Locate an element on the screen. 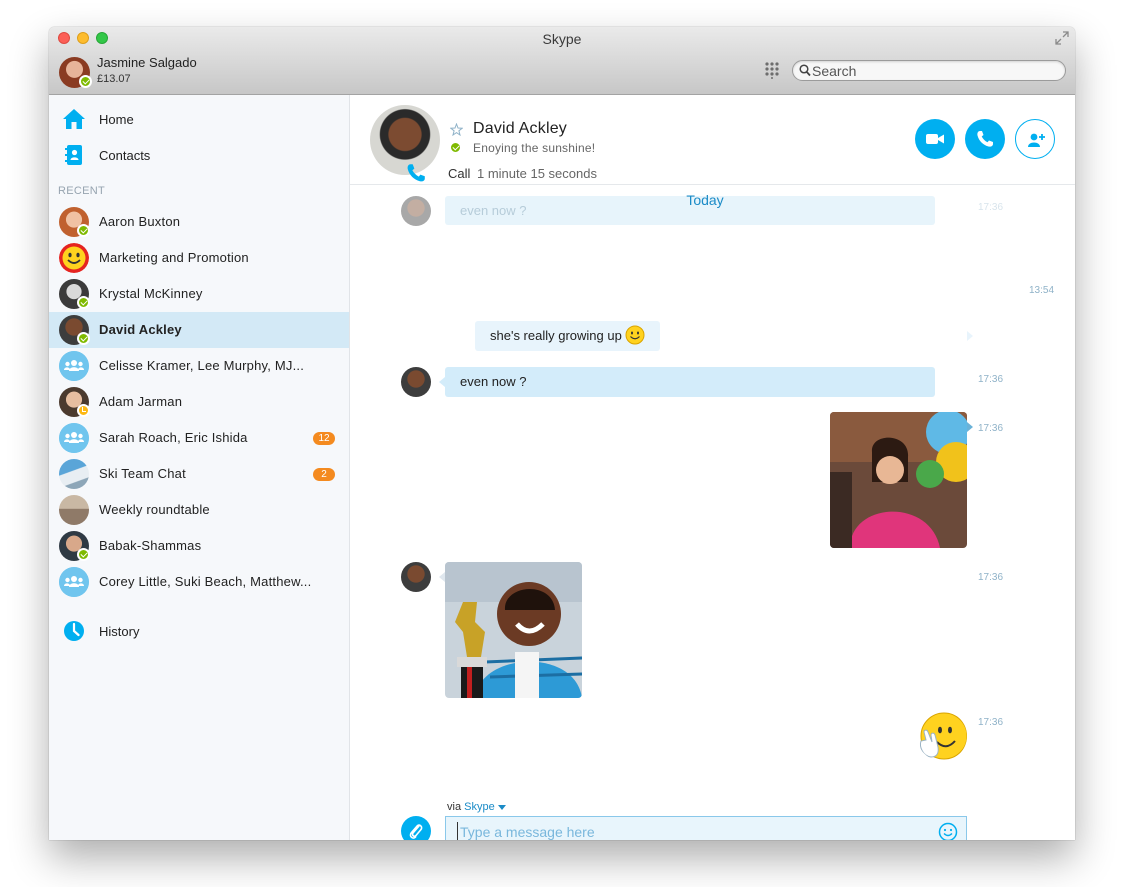 This screenshot has width=1124, height=887. photo-boy-trophy is located at coordinates (513, 630).